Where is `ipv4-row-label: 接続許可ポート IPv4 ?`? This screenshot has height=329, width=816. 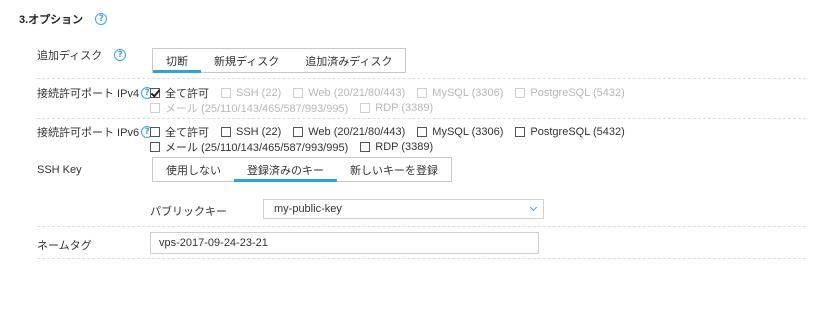
ipv4-row-label: 接続許可ポート IPv4 ? is located at coordinates (95, 93).